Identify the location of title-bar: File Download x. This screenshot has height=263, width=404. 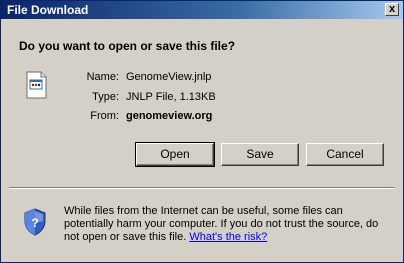
(202, 10).